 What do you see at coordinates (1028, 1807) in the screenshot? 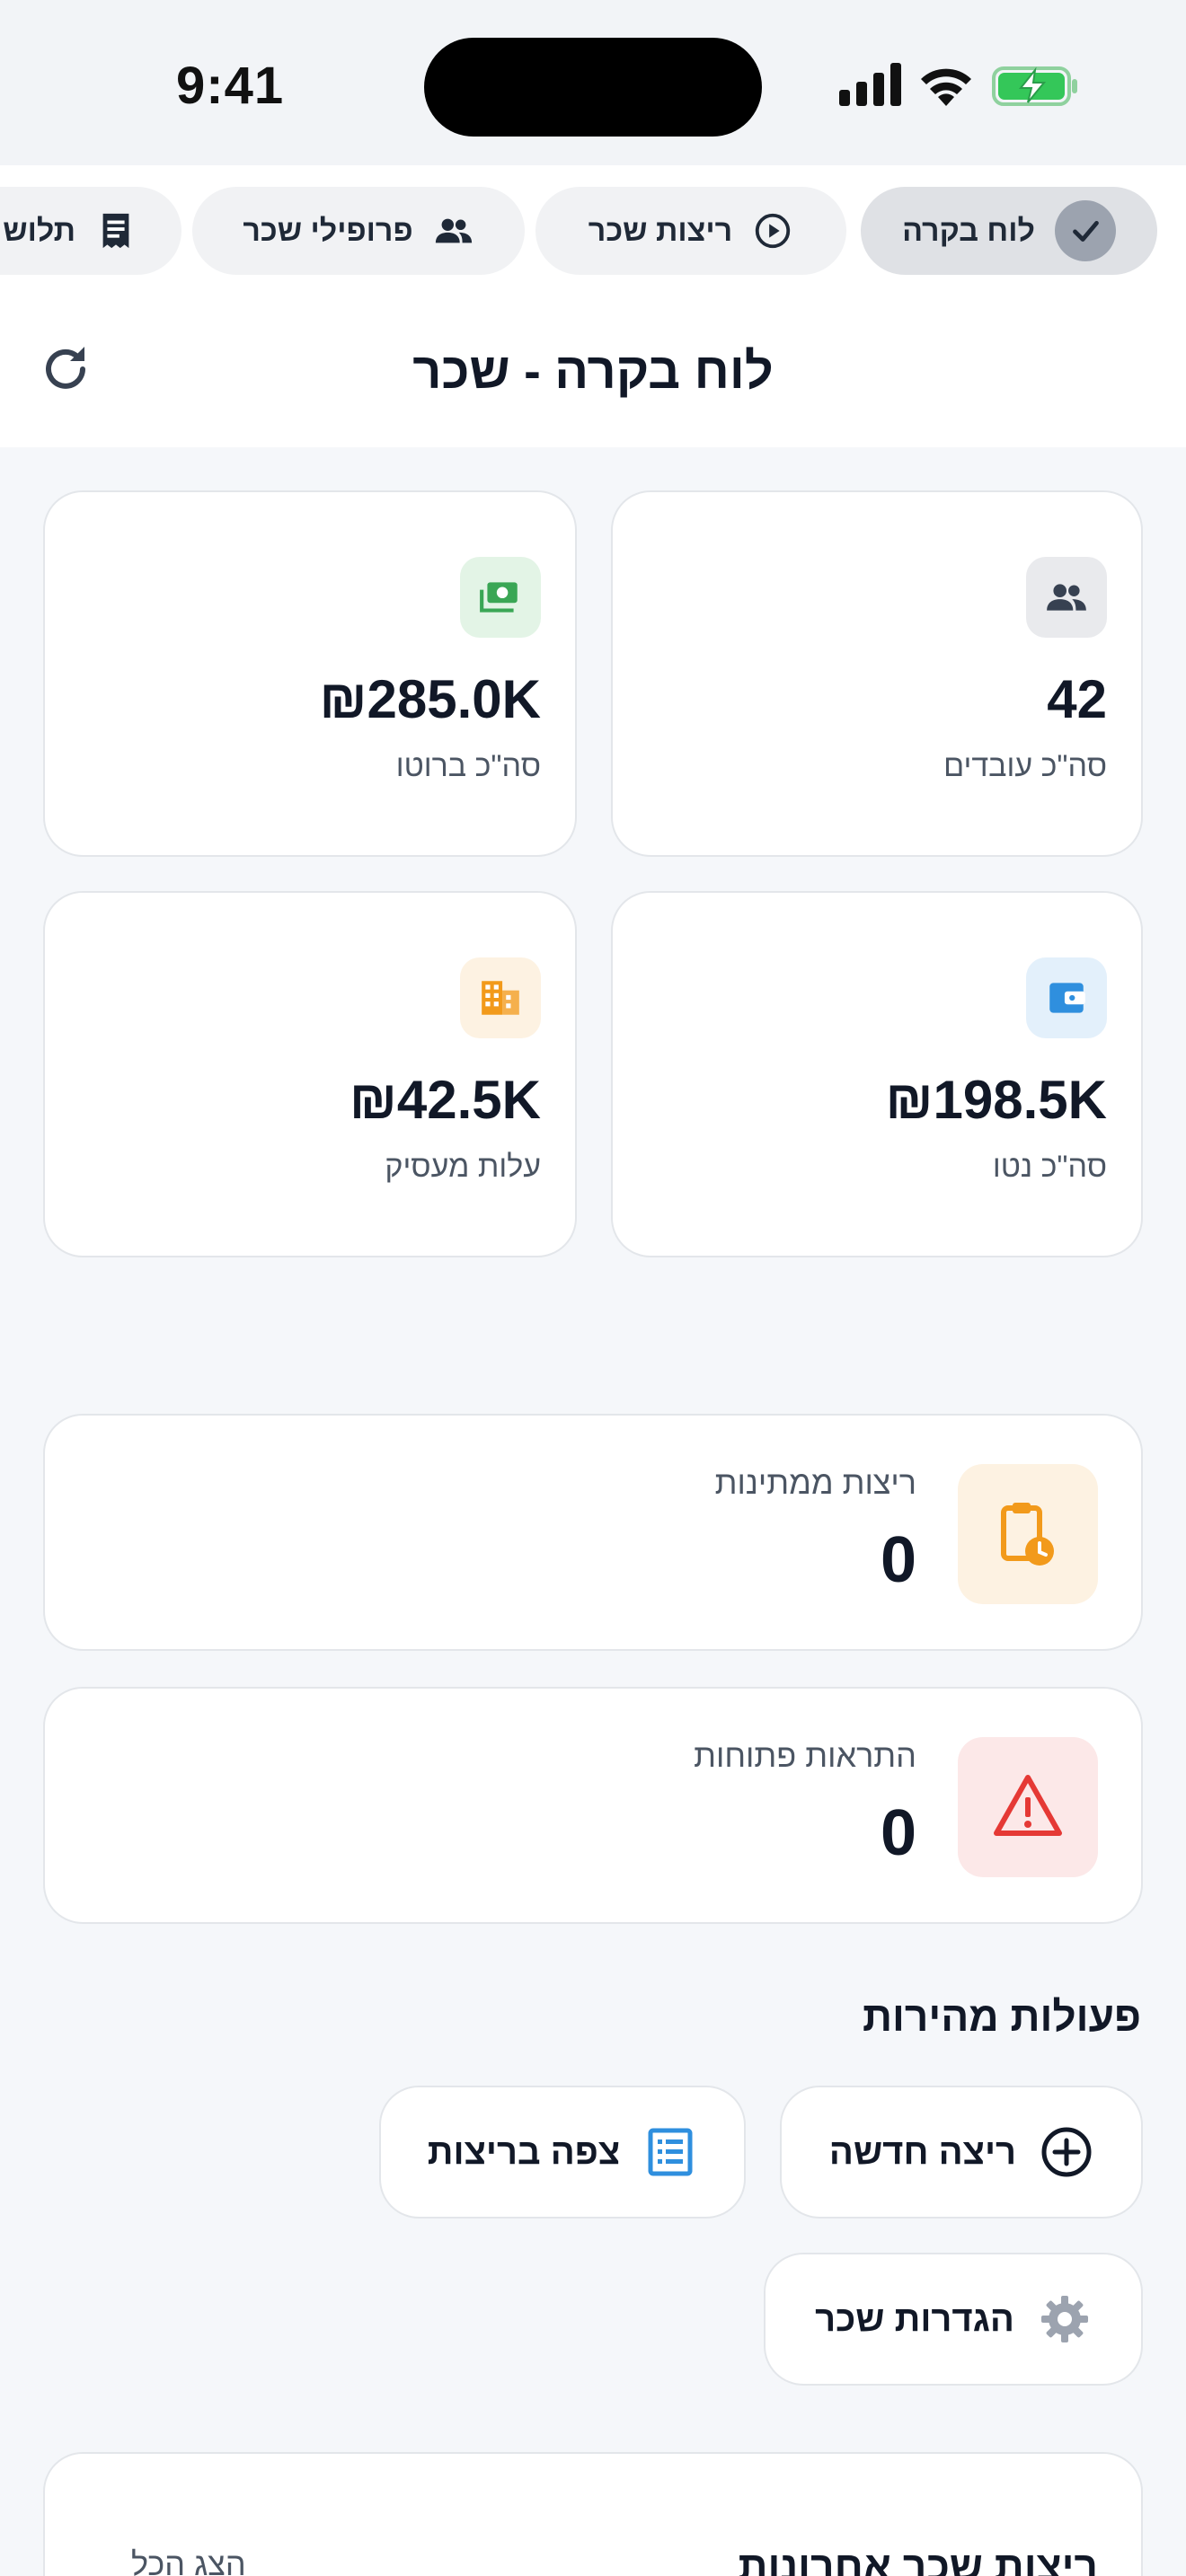
I see `warning-icon` at bounding box center [1028, 1807].